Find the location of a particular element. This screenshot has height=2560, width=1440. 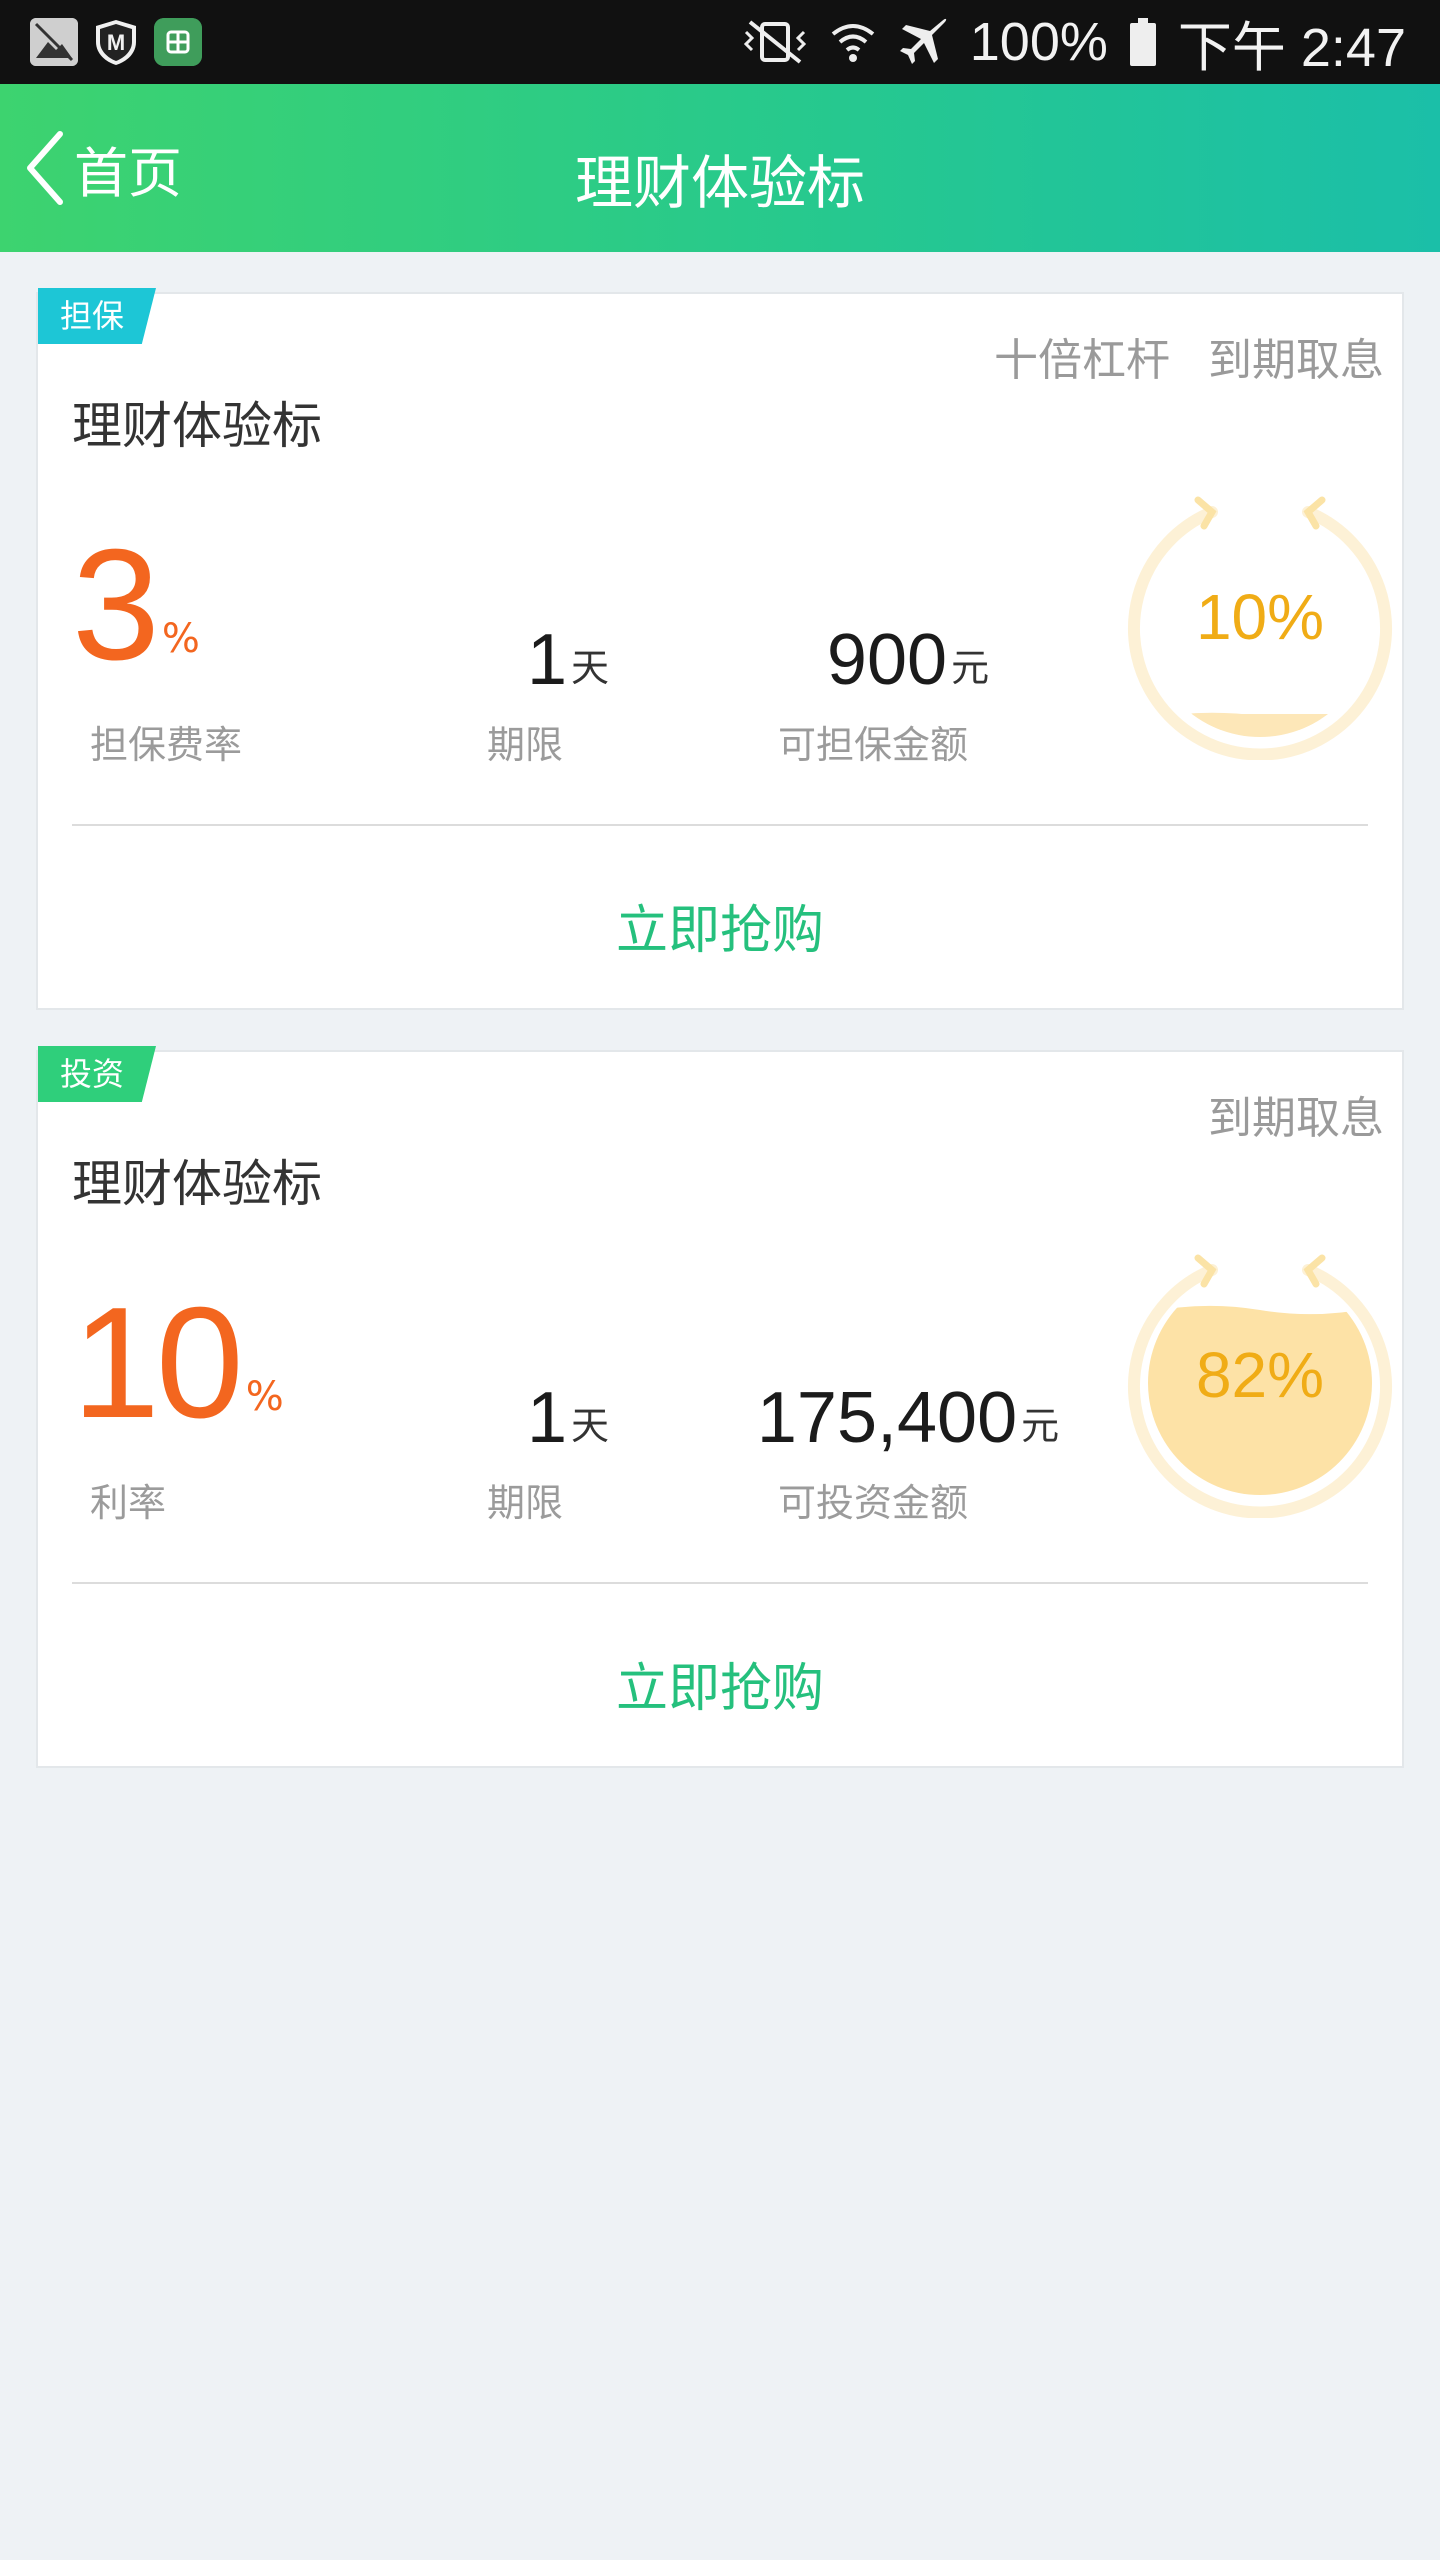

rate-label: 担保费率 is located at coordinates (166, 745).